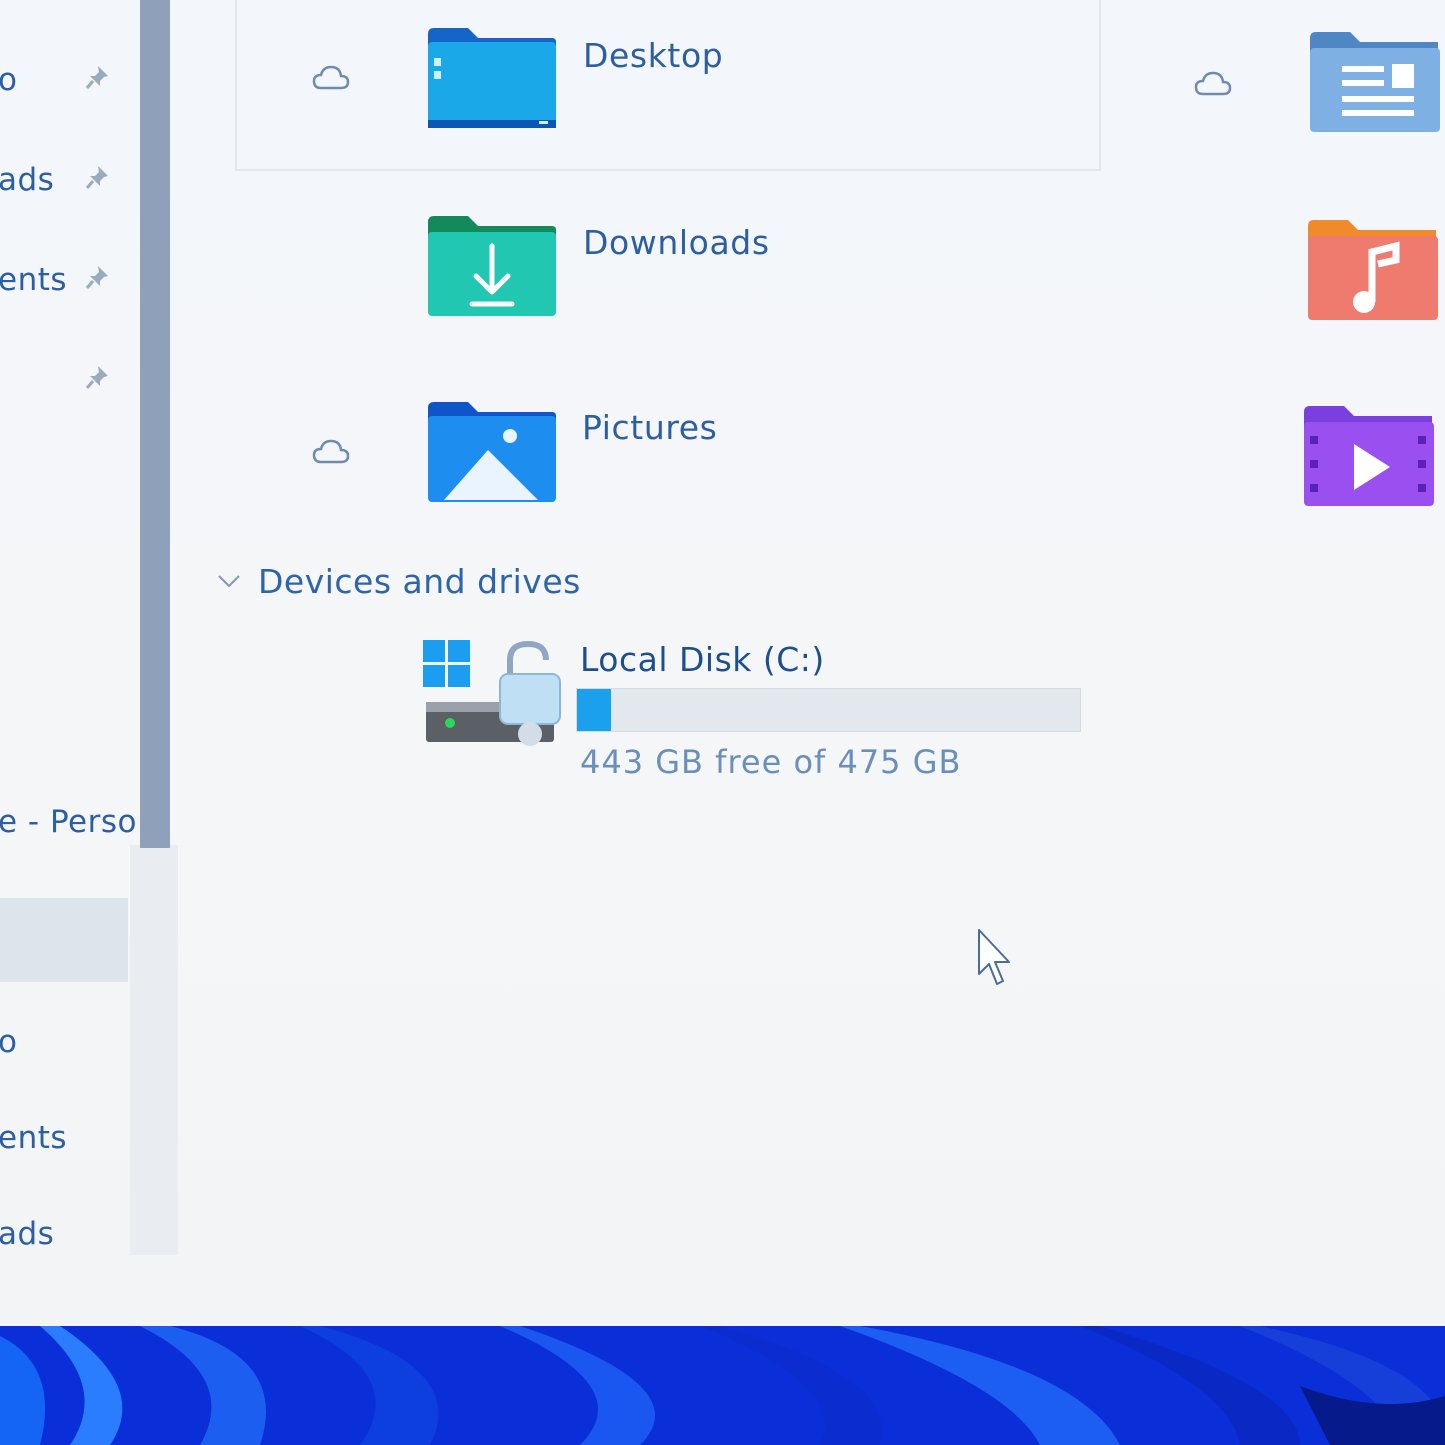 The height and width of the screenshot is (1445, 1445). Describe the element at coordinates (668, 85) in the screenshot. I see `desktop-tile-selected` at that location.